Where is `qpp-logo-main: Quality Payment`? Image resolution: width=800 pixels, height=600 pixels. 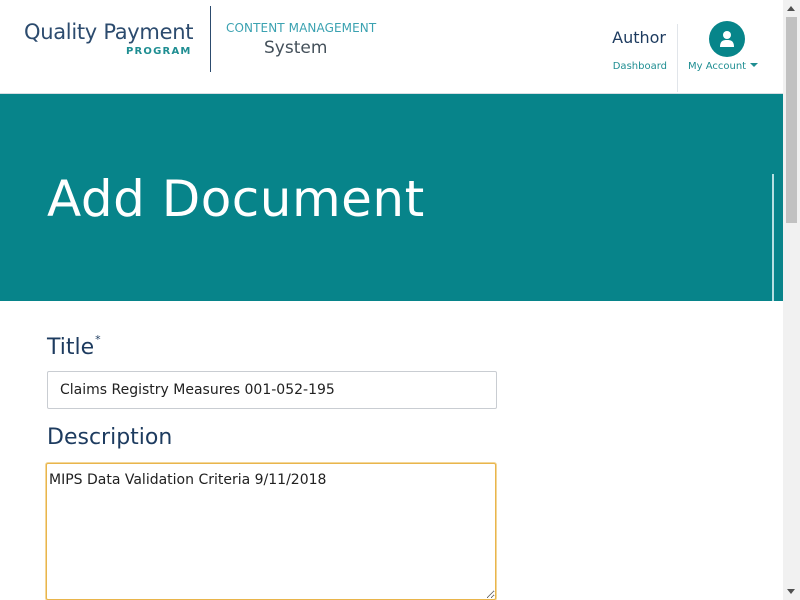
qpp-logo-main: Quality Payment is located at coordinates (109, 32).